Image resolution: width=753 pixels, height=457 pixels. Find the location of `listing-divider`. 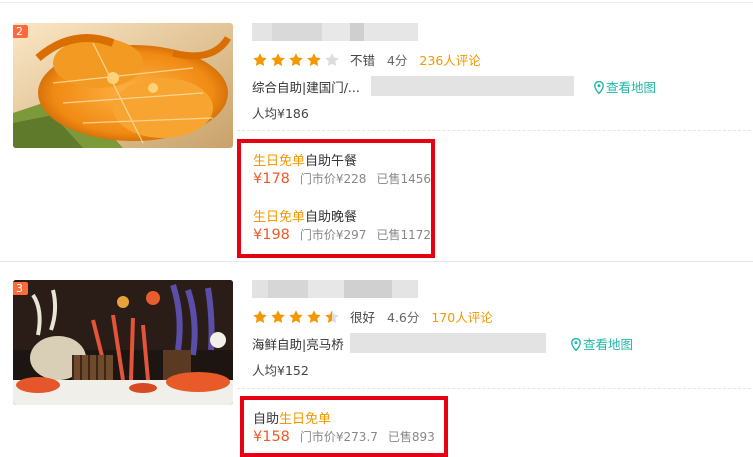

listing-divider is located at coordinates (376, 261).